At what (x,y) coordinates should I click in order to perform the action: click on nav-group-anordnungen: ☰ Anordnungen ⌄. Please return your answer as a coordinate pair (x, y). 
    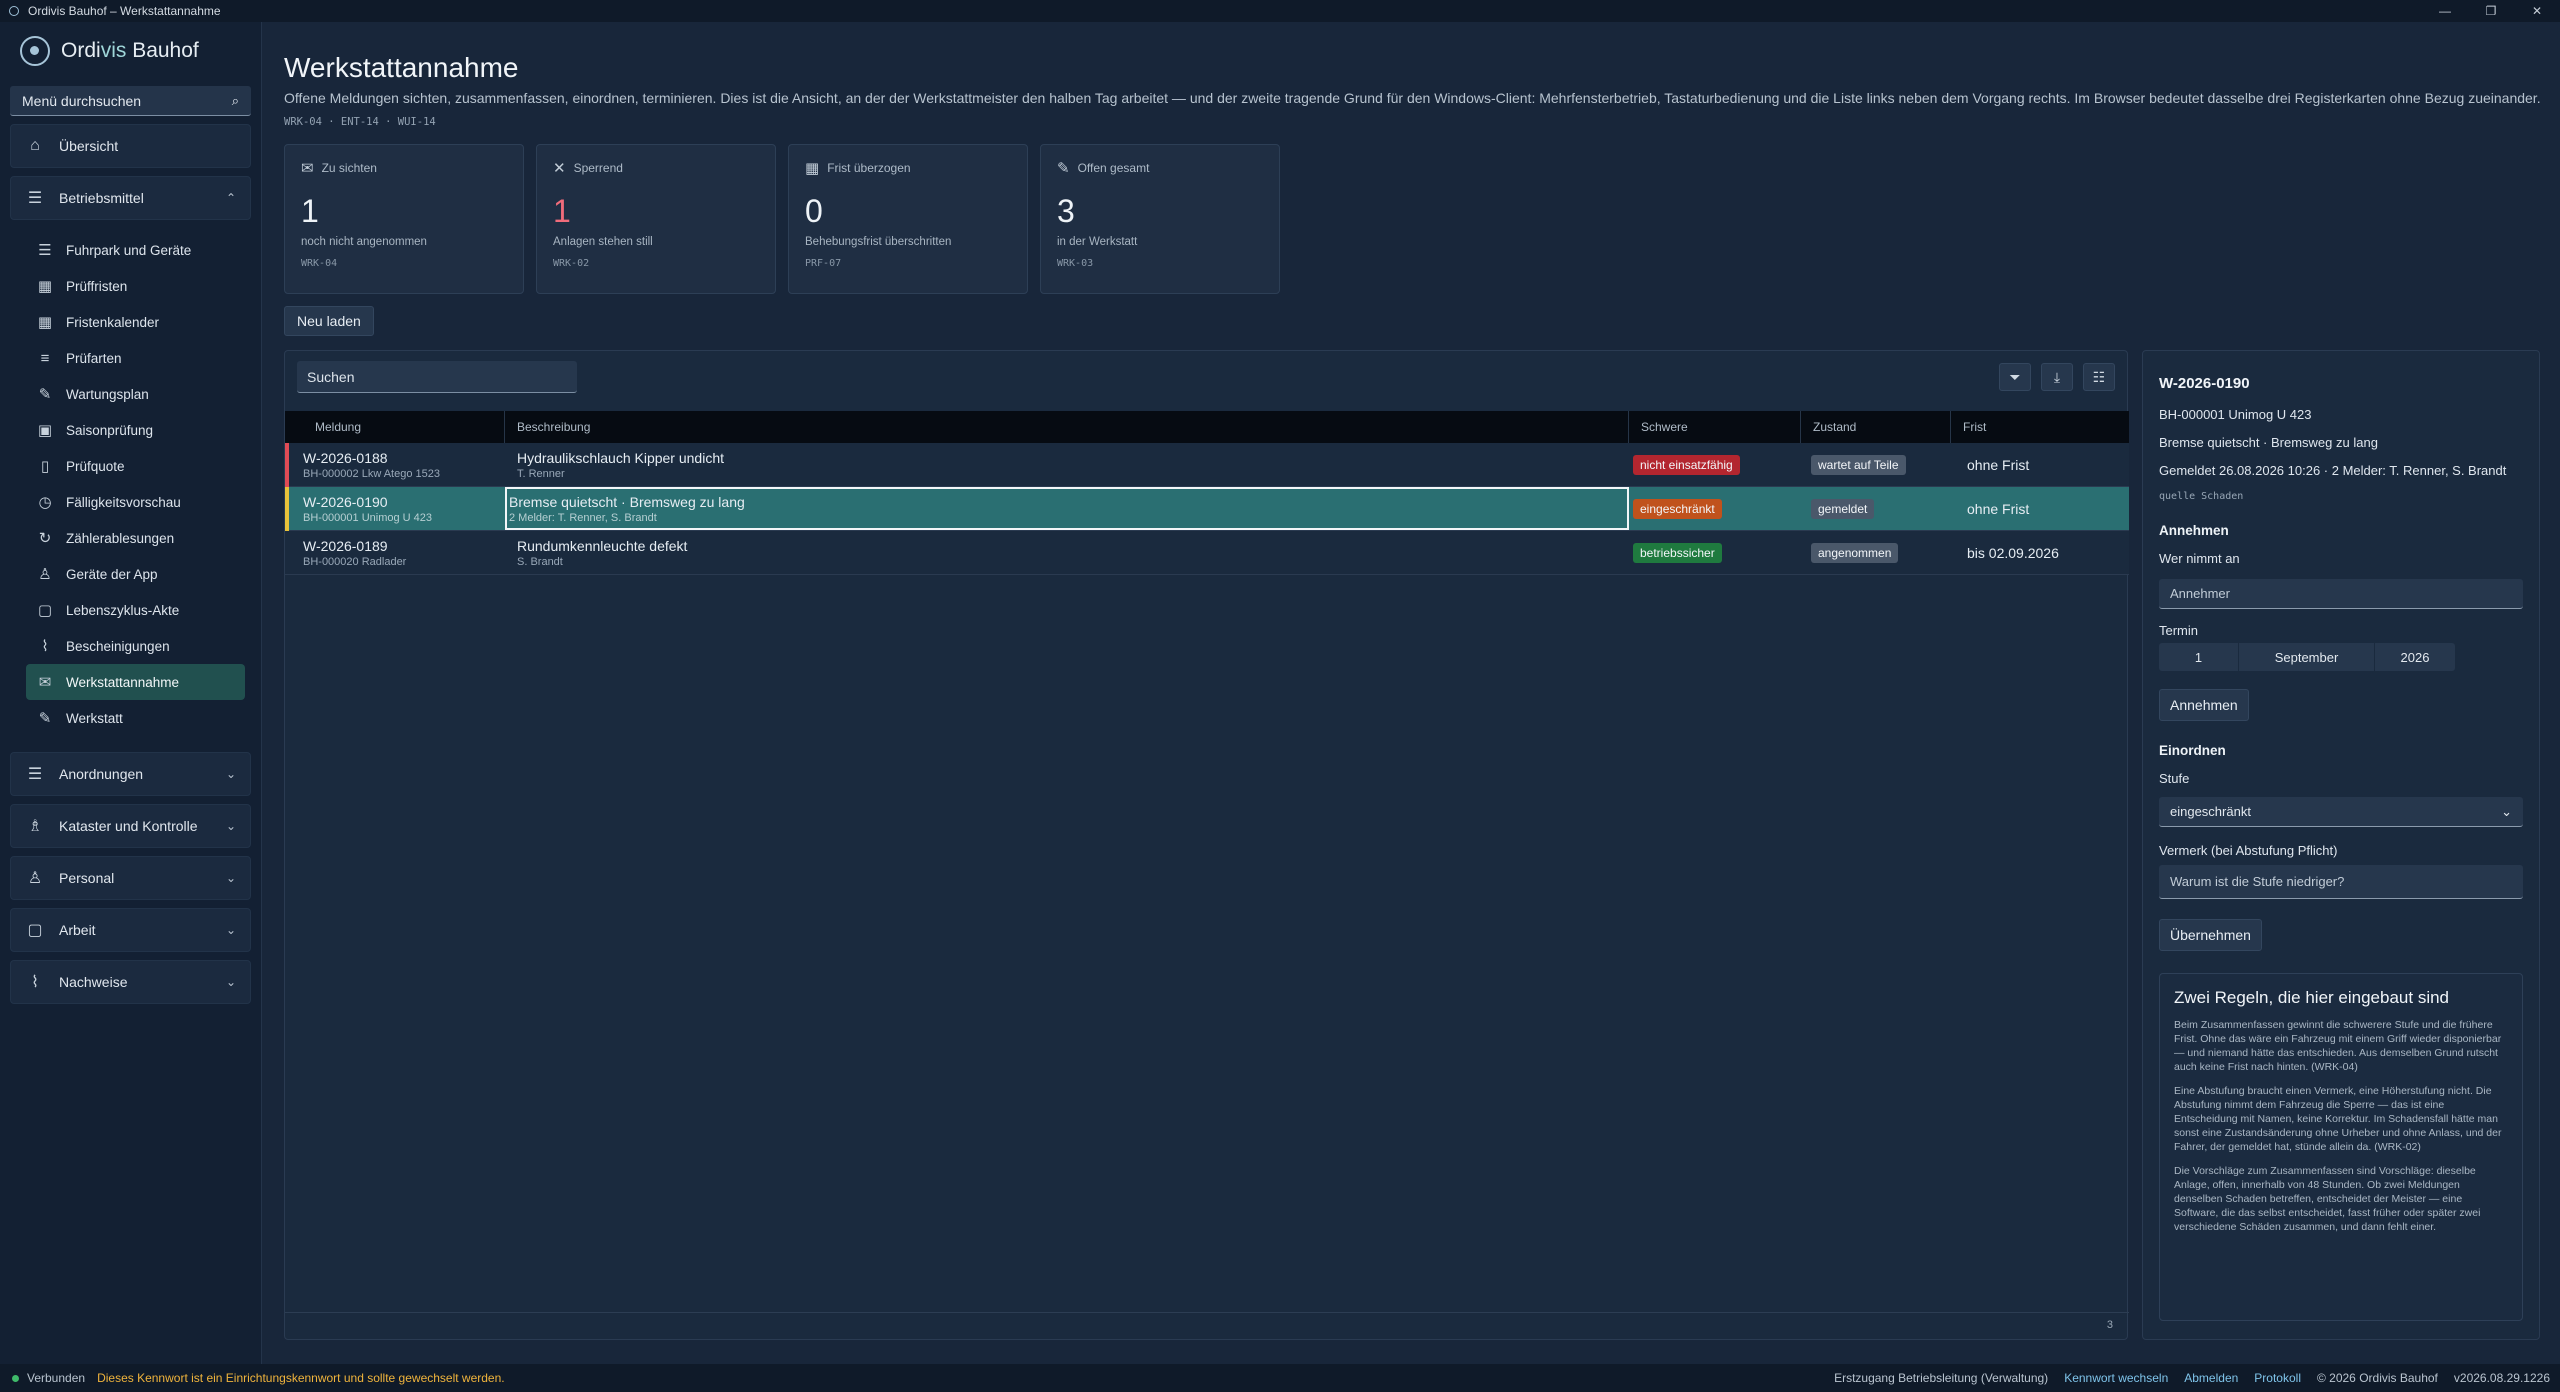
    Looking at the image, I should click on (130, 774).